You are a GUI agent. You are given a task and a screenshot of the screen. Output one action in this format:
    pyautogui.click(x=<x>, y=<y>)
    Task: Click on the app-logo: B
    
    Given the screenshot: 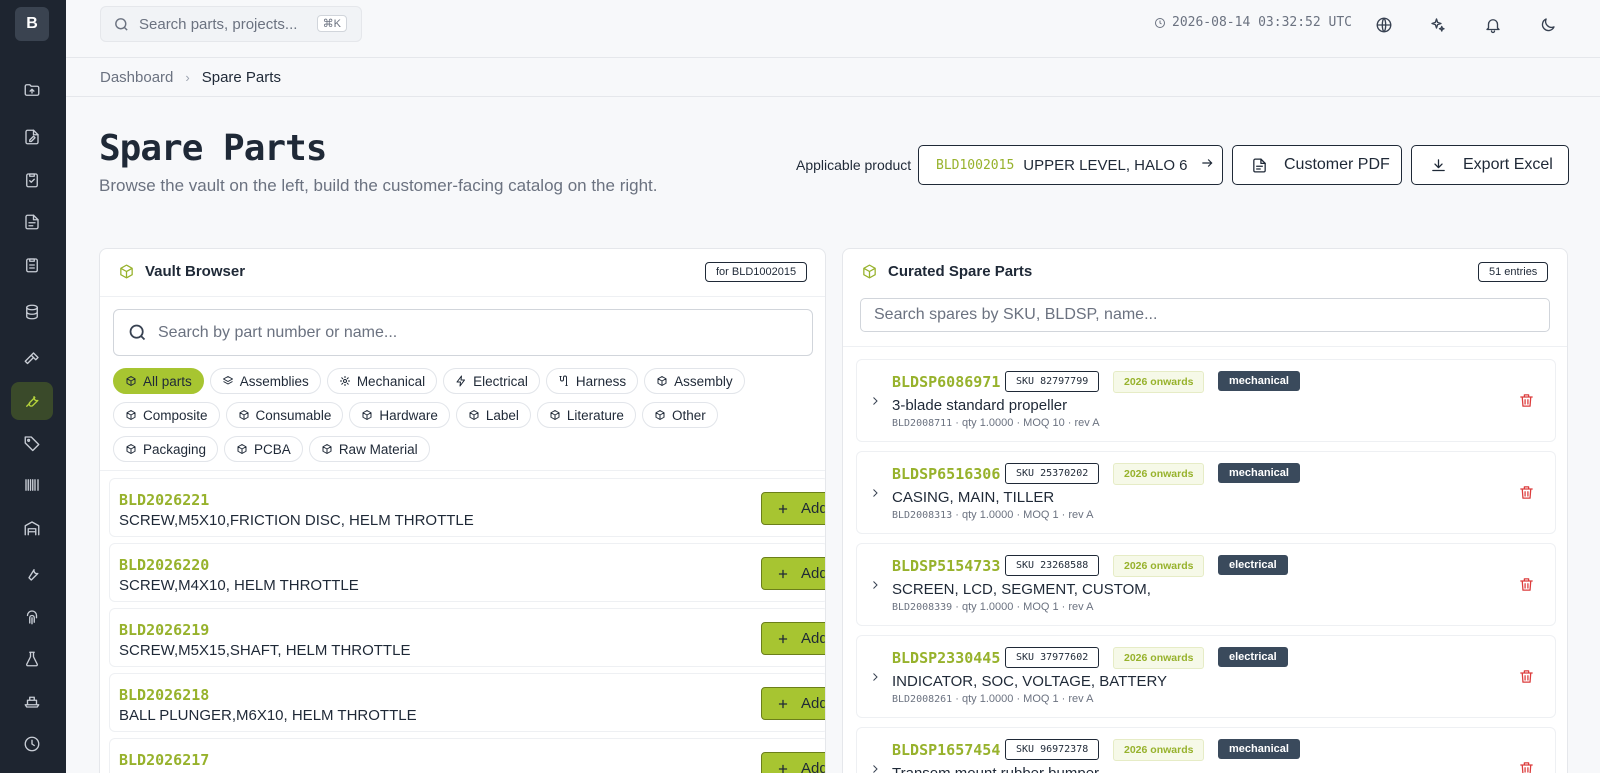 What is the action you would take?
    pyautogui.click(x=32, y=24)
    